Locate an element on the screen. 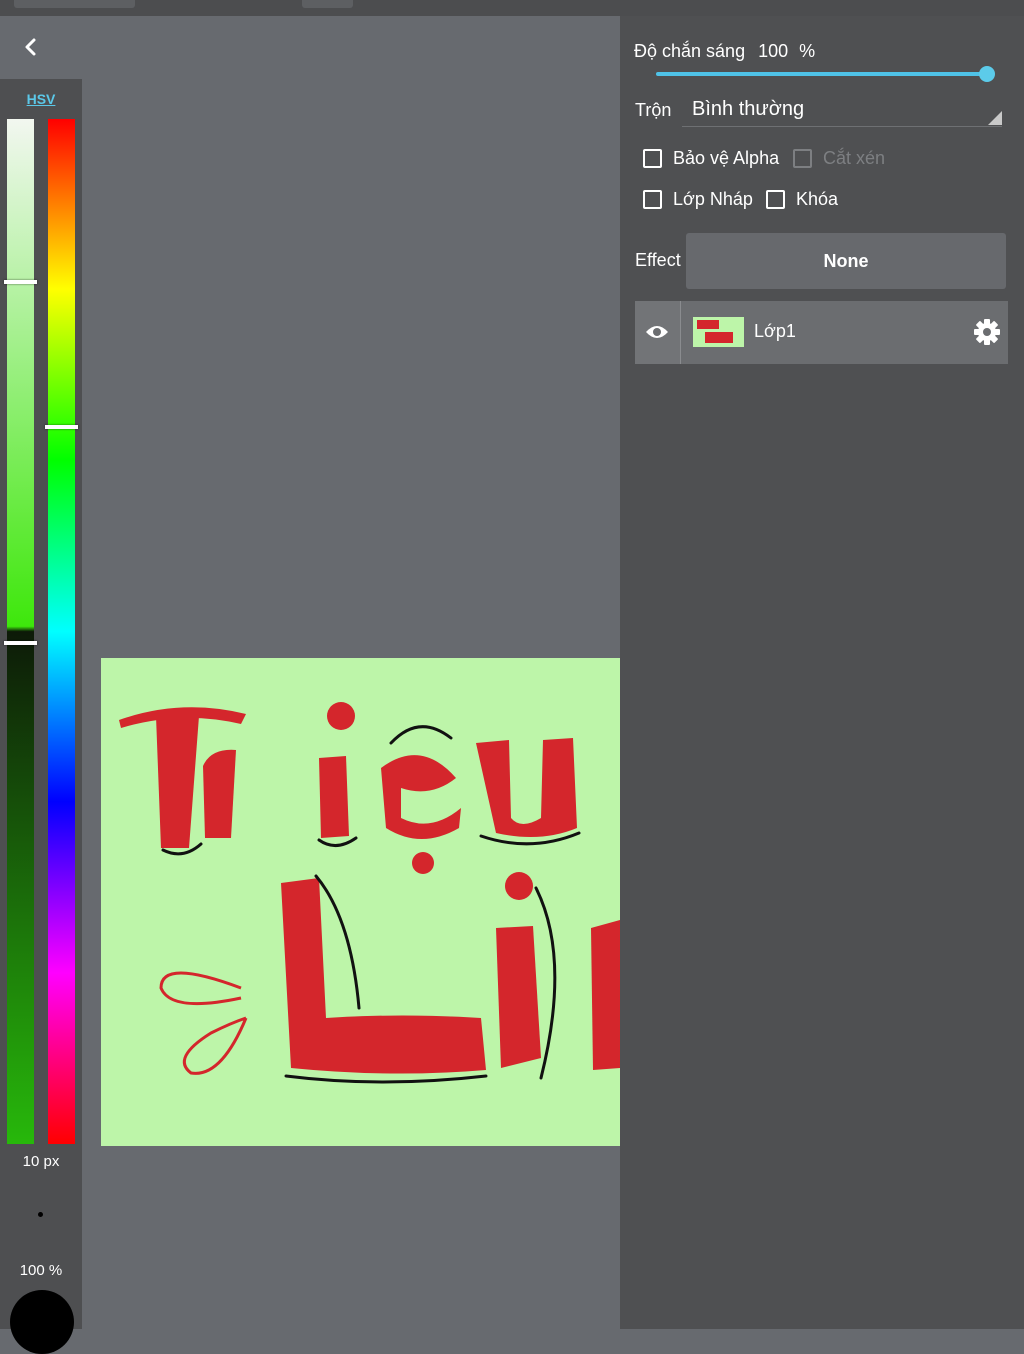 The image size is (1024, 1354). layer-settings-button is located at coordinates (987, 332).